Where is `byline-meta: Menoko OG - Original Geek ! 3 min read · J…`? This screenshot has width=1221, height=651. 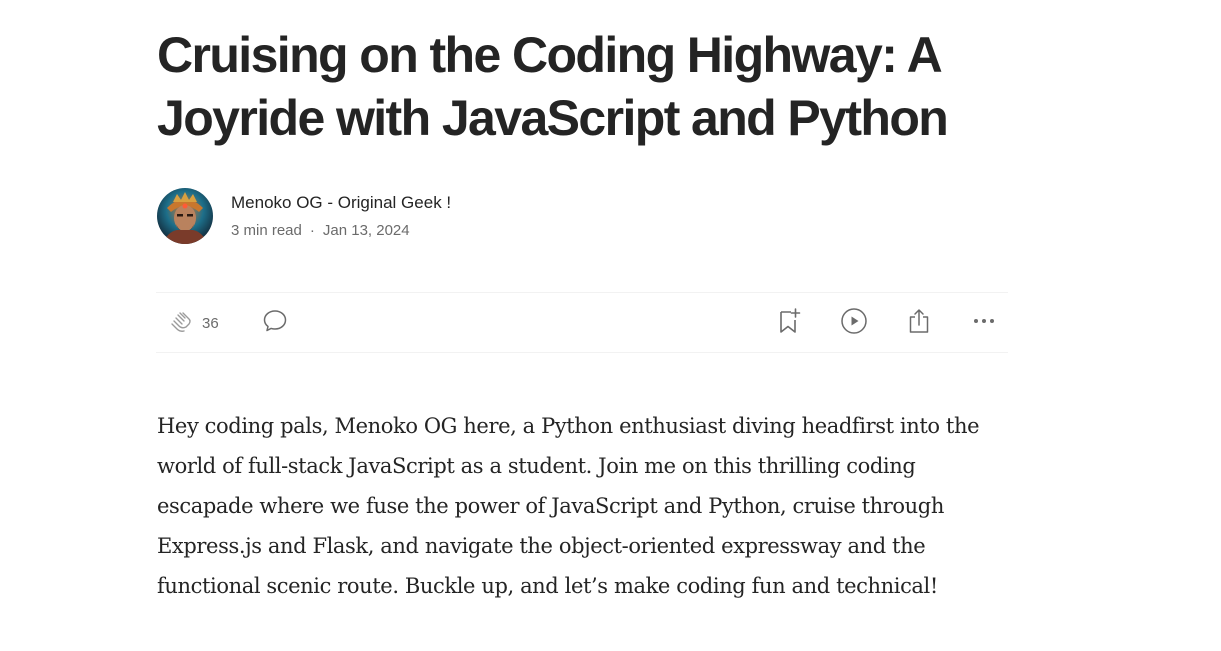 byline-meta: Menoko OG - Original Geek ! 3 min read · J… is located at coordinates (341, 216).